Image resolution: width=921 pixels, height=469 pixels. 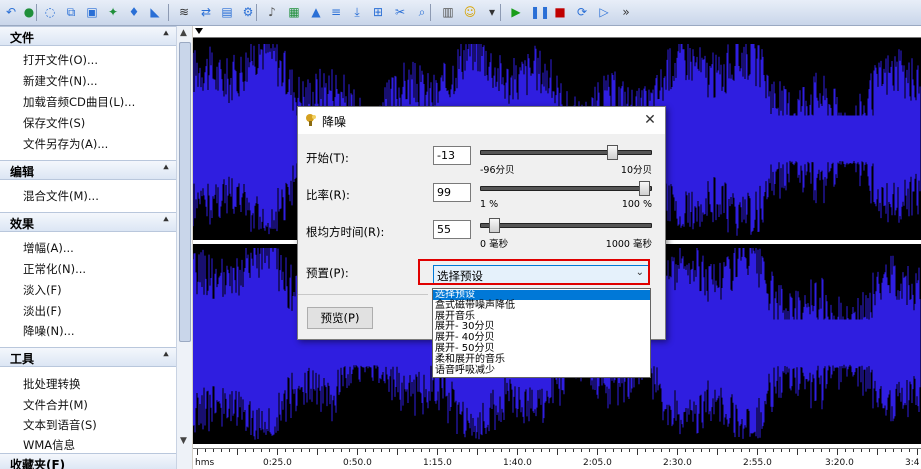 I want to click on menu-item-batch-convert: 批处理转换, so click(x=52, y=384).